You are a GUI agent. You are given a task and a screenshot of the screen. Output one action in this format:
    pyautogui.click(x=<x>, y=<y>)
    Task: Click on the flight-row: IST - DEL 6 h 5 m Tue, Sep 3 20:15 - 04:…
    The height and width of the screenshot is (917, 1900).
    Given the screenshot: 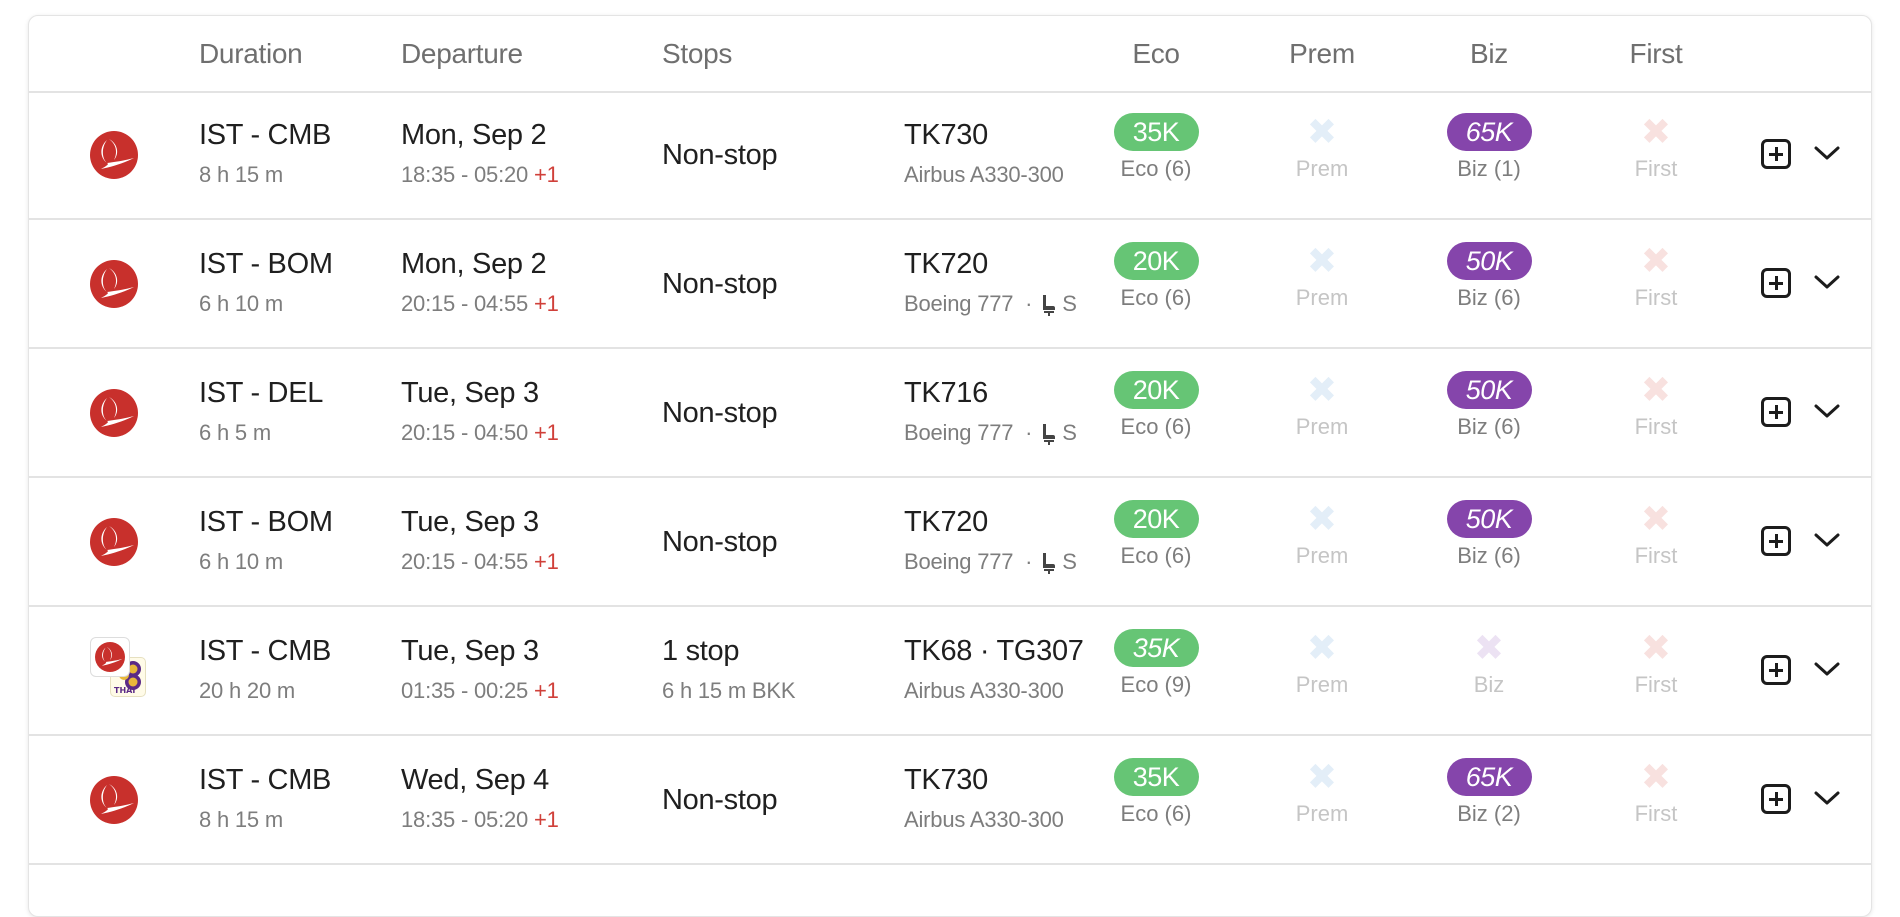 What is the action you would take?
    pyautogui.click(x=950, y=413)
    